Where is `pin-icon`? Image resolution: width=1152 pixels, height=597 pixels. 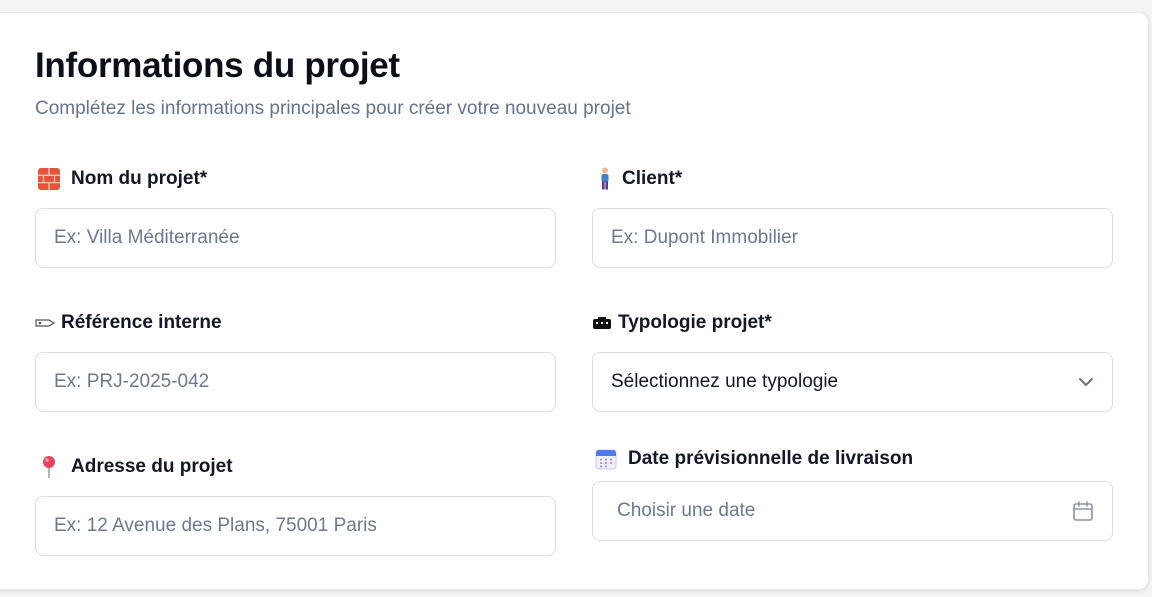
pin-icon is located at coordinates (49, 467).